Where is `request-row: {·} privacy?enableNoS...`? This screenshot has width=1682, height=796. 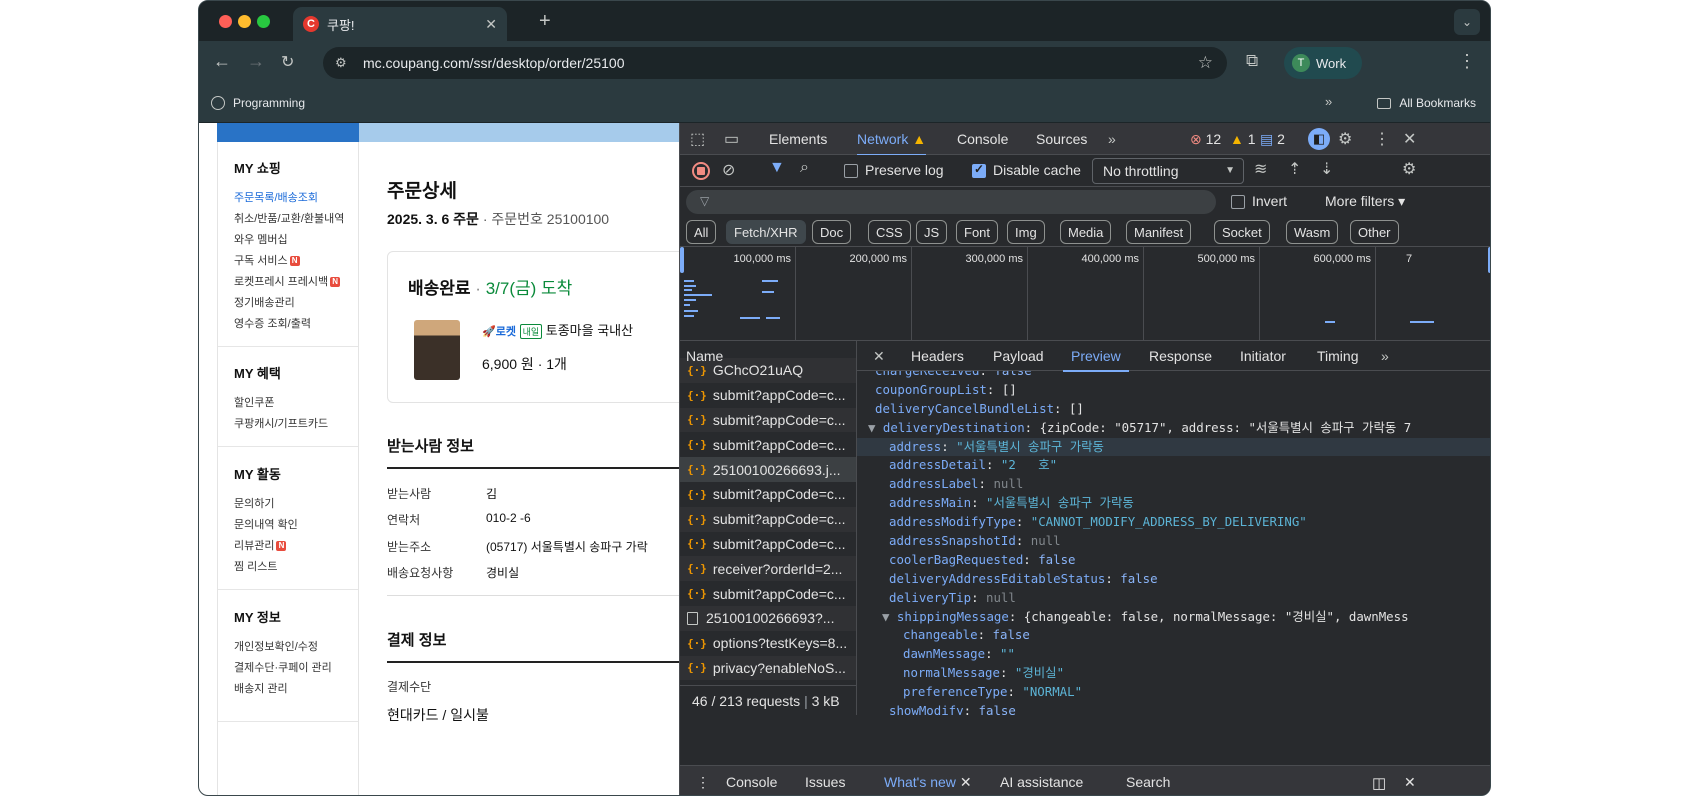
request-row: {·} privacy?enableNoS... is located at coordinates (768, 668).